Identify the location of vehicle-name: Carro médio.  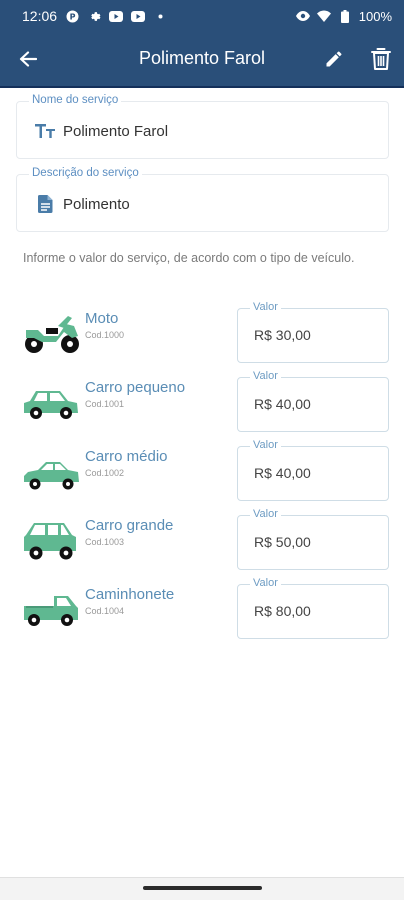
(126, 456).